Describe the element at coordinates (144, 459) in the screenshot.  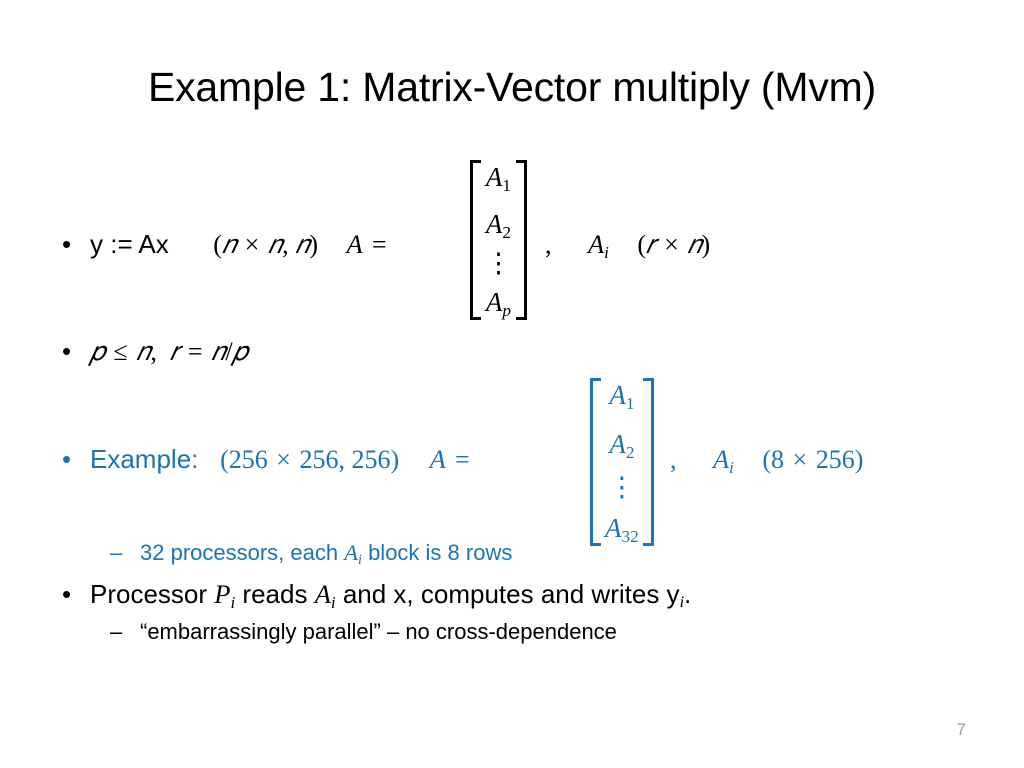
I see `example-label: Example:` at that location.